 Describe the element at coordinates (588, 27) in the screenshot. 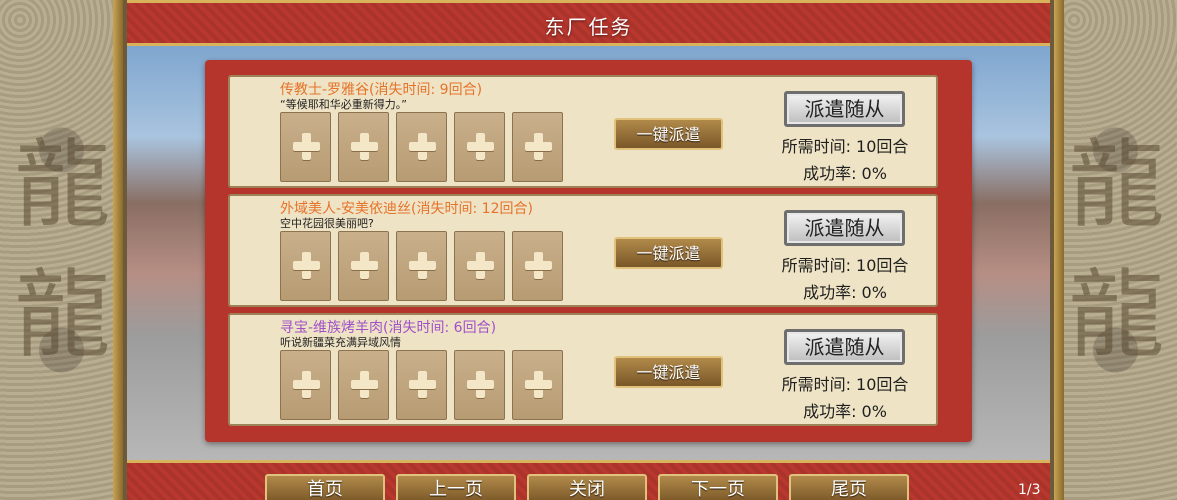

I see `page-title: 东厂任务` at that location.